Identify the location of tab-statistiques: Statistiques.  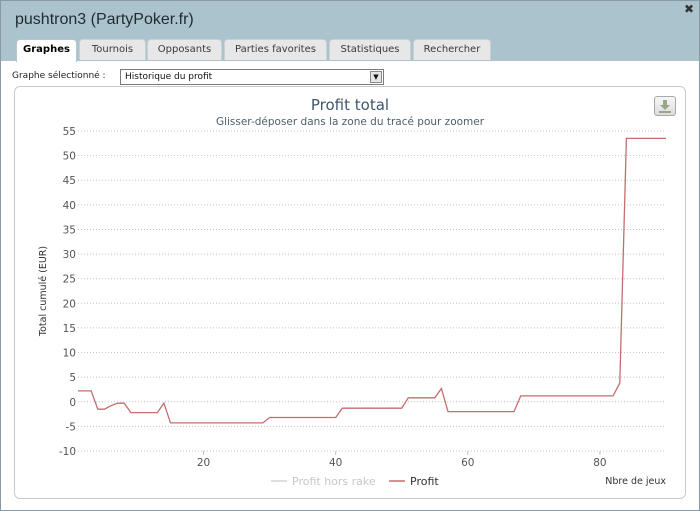
(370, 49).